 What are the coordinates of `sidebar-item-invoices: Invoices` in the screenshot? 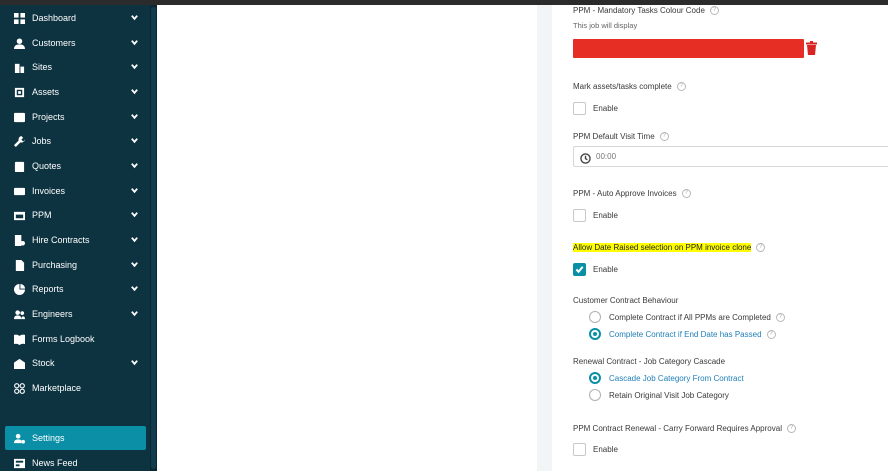 It's located at (75, 191).